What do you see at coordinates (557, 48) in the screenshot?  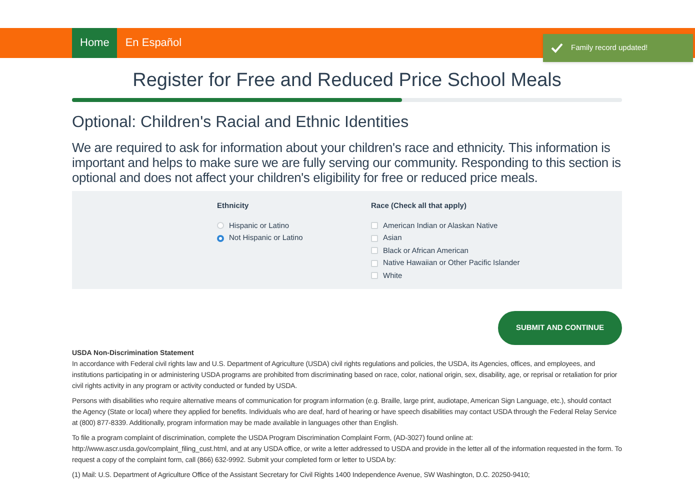 I see `check-icon` at bounding box center [557, 48].